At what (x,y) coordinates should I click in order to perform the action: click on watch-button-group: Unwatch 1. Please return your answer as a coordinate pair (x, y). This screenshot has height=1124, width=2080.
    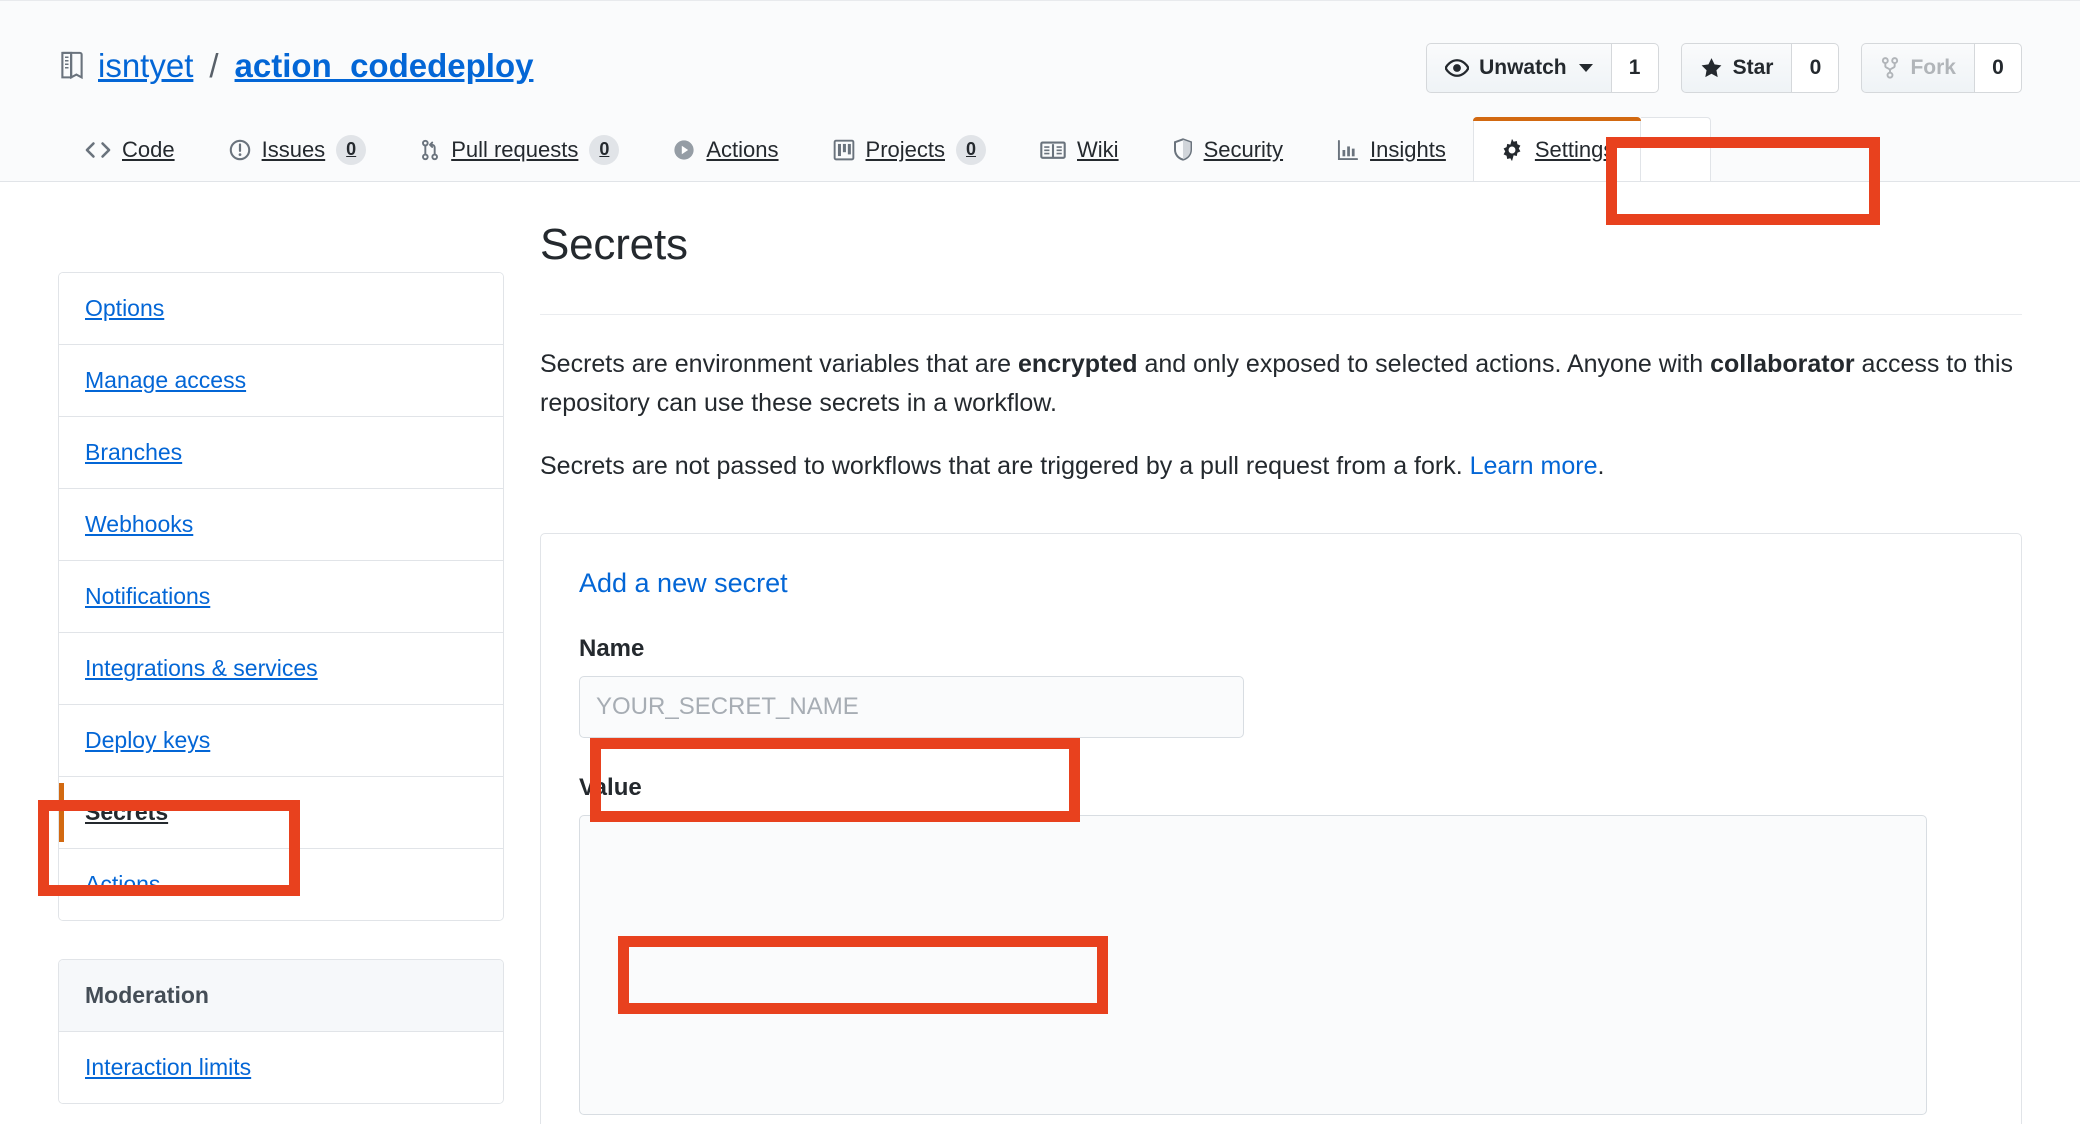
    Looking at the image, I should click on (1542, 68).